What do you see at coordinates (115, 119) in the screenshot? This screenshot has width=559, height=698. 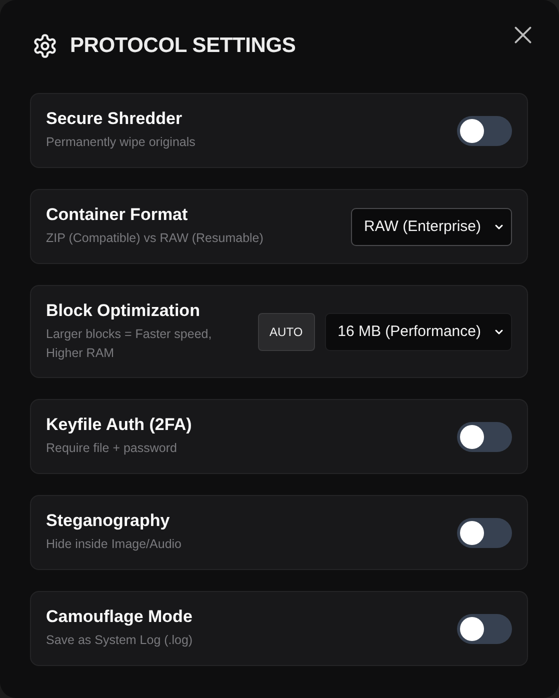 I see `setting-name: Secure Shredder` at bounding box center [115, 119].